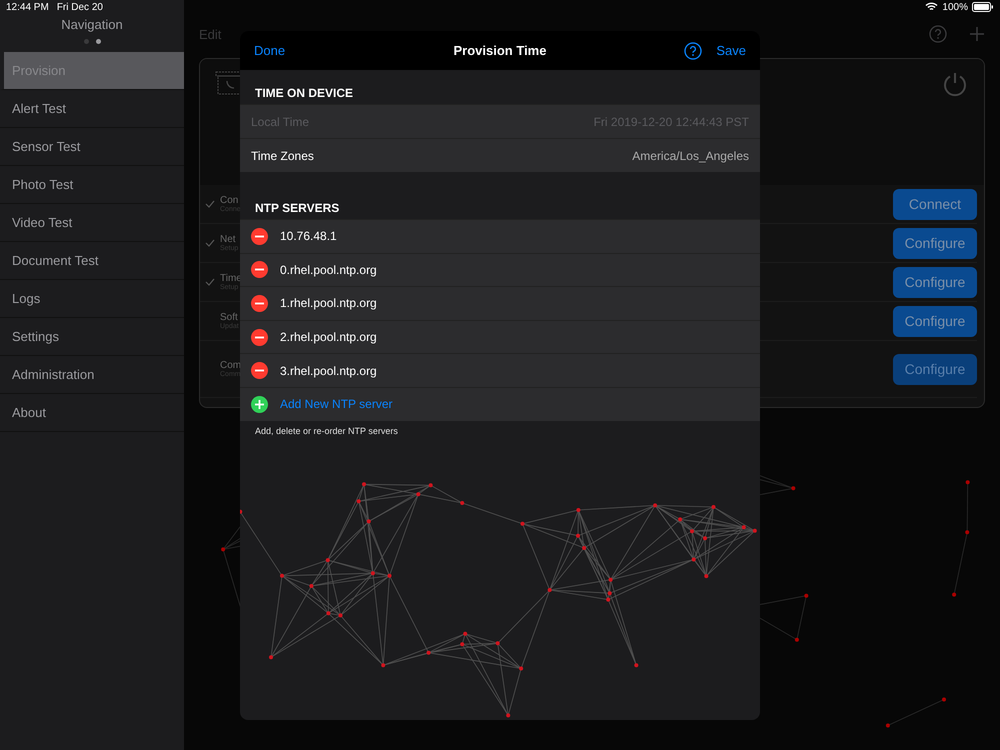 Image resolution: width=1000 pixels, height=750 pixels. Describe the element at coordinates (92, 24) in the screenshot. I see `sidebar-title: Navigation` at that location.